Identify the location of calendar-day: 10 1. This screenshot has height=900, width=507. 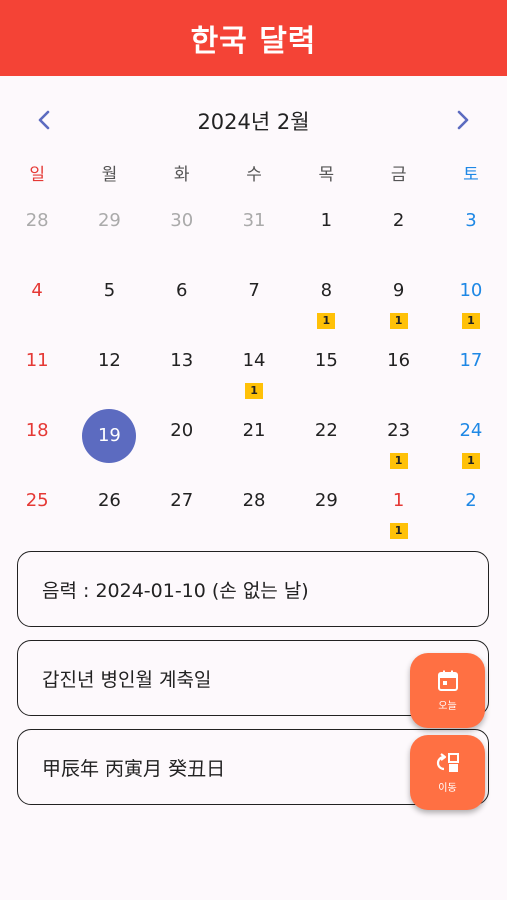
(471, 304).